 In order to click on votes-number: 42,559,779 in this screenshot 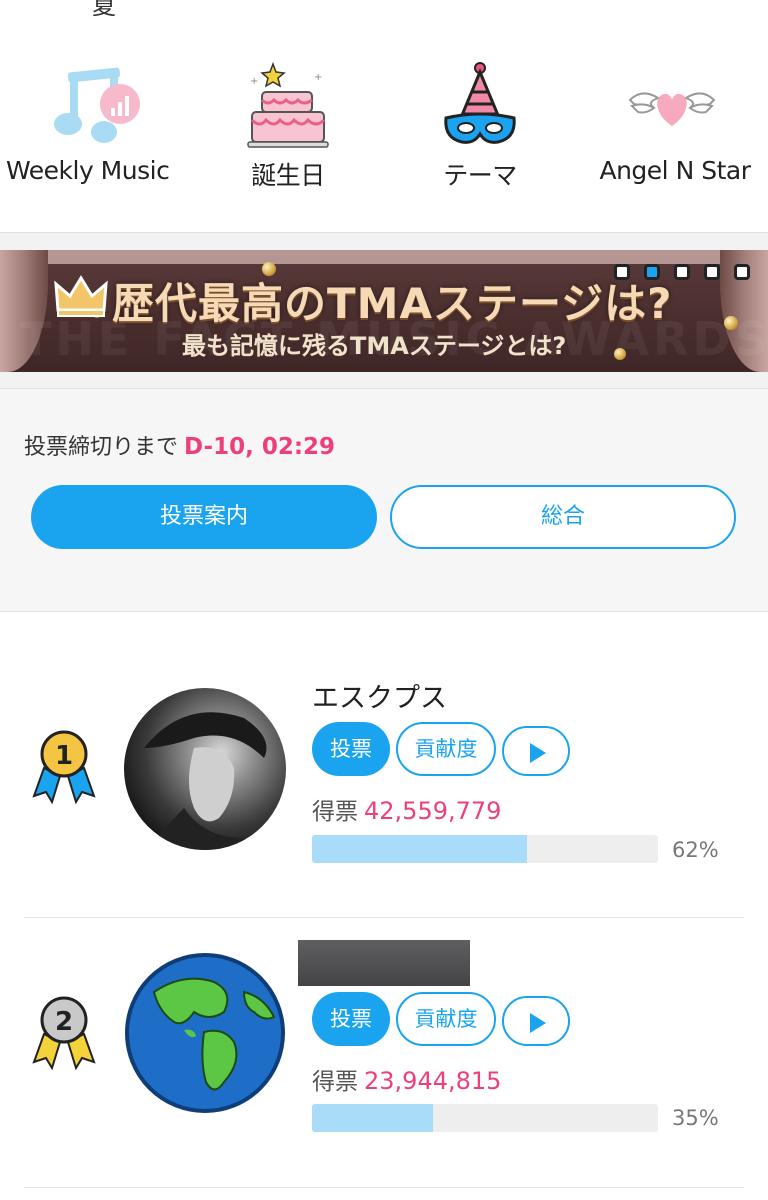, I will do `click(433, 811)`.